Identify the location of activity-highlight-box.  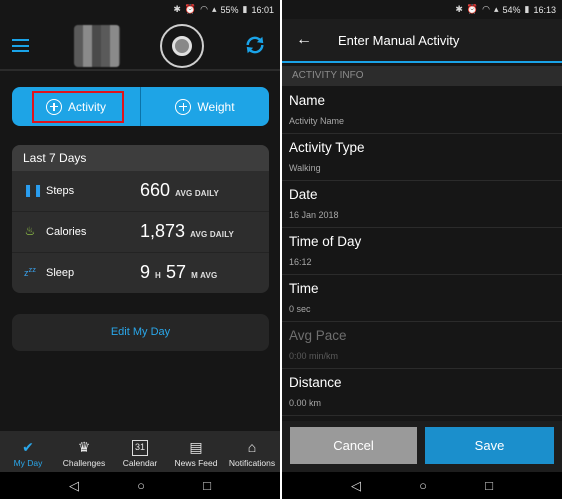
(78, 107).